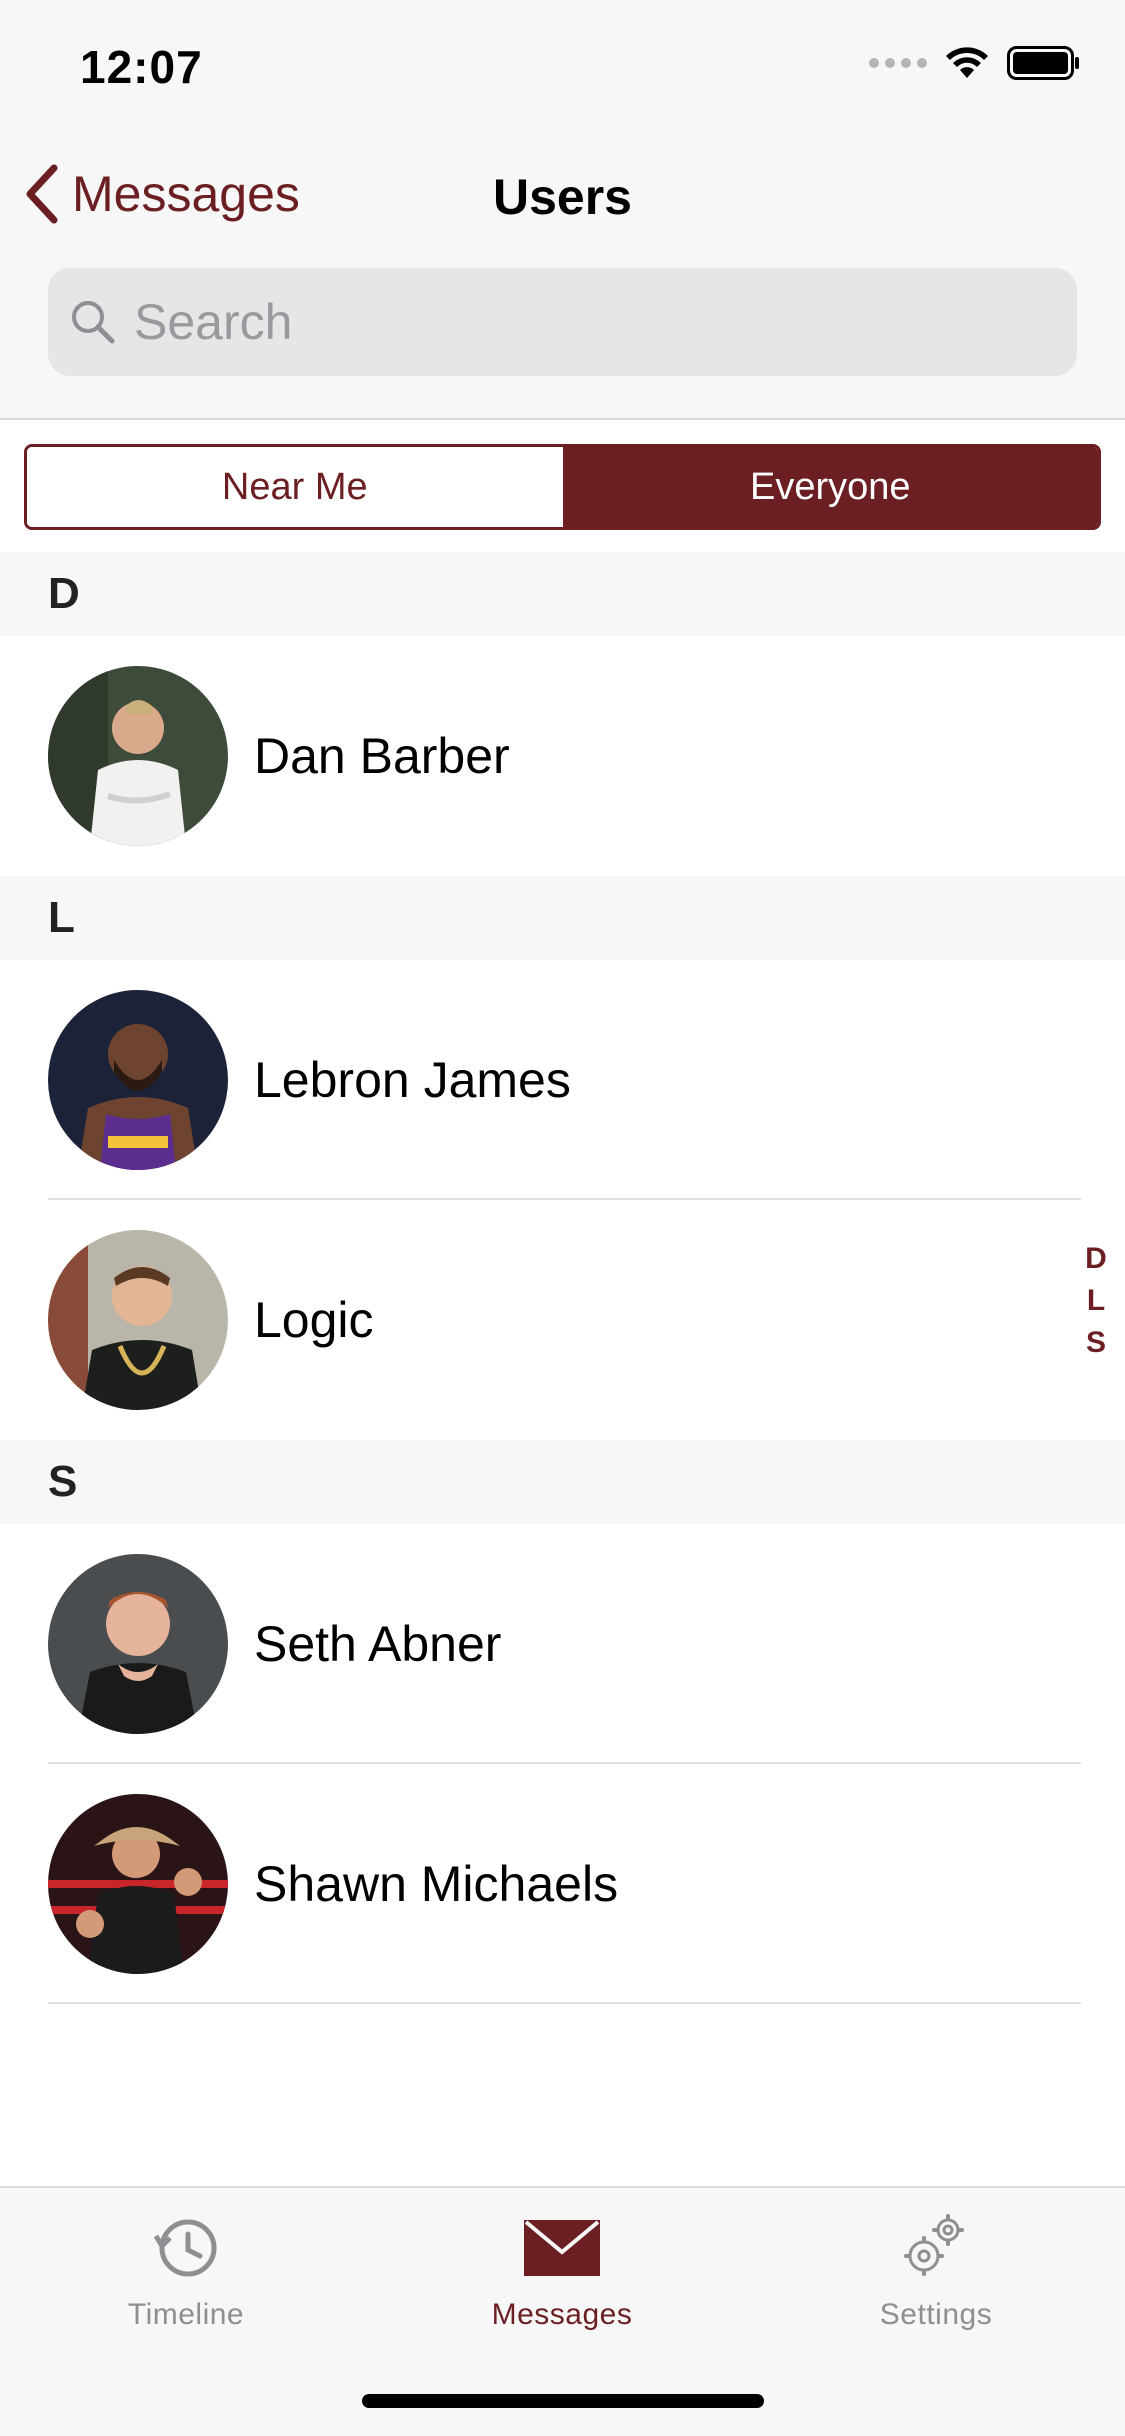  I want to click on user-row-logic: Logic, so click(562, 1320).